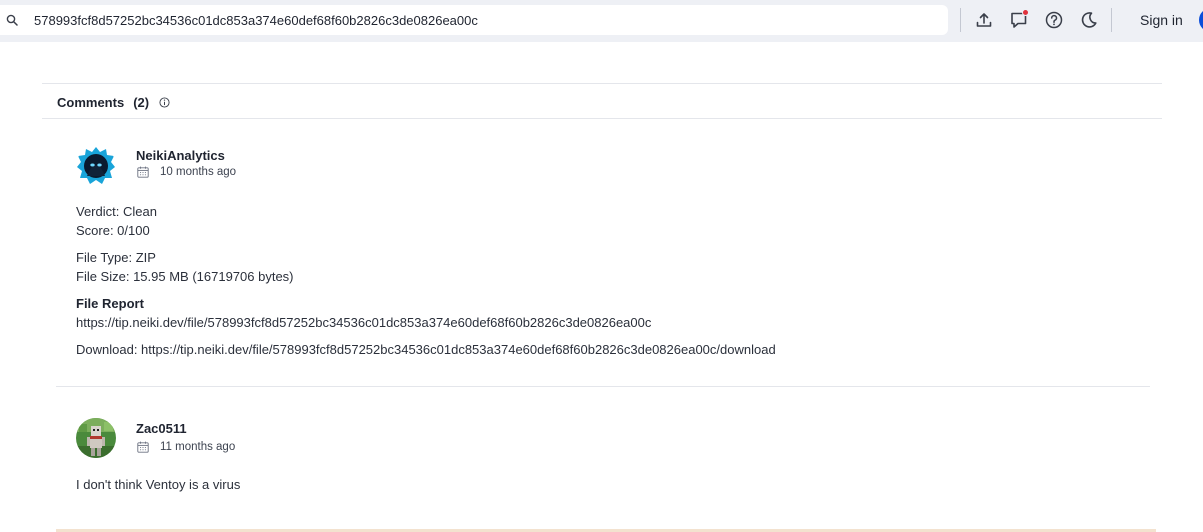  I want to click on sign-in-link: Sign in, so click(1161, 20).